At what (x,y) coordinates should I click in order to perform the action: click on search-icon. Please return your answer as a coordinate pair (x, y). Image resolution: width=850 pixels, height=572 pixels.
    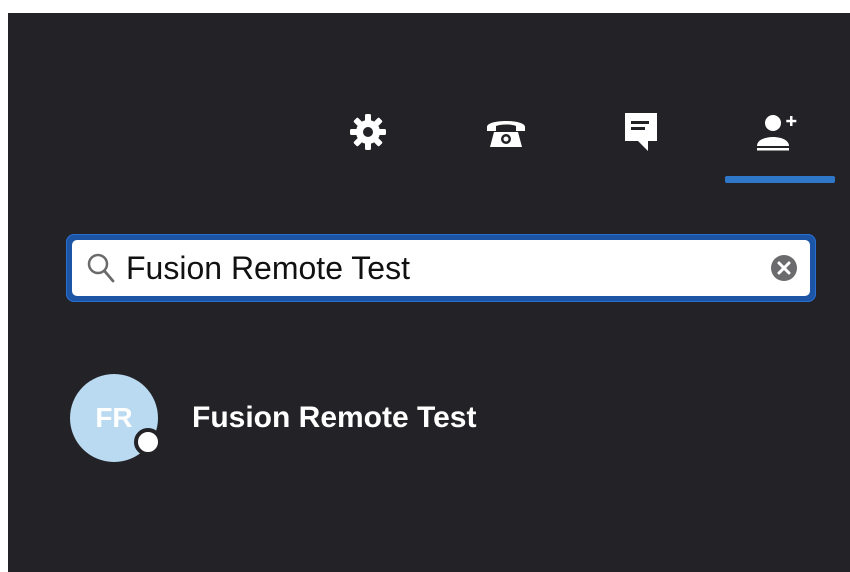
    Looking at the image, I should click on (101, 268).